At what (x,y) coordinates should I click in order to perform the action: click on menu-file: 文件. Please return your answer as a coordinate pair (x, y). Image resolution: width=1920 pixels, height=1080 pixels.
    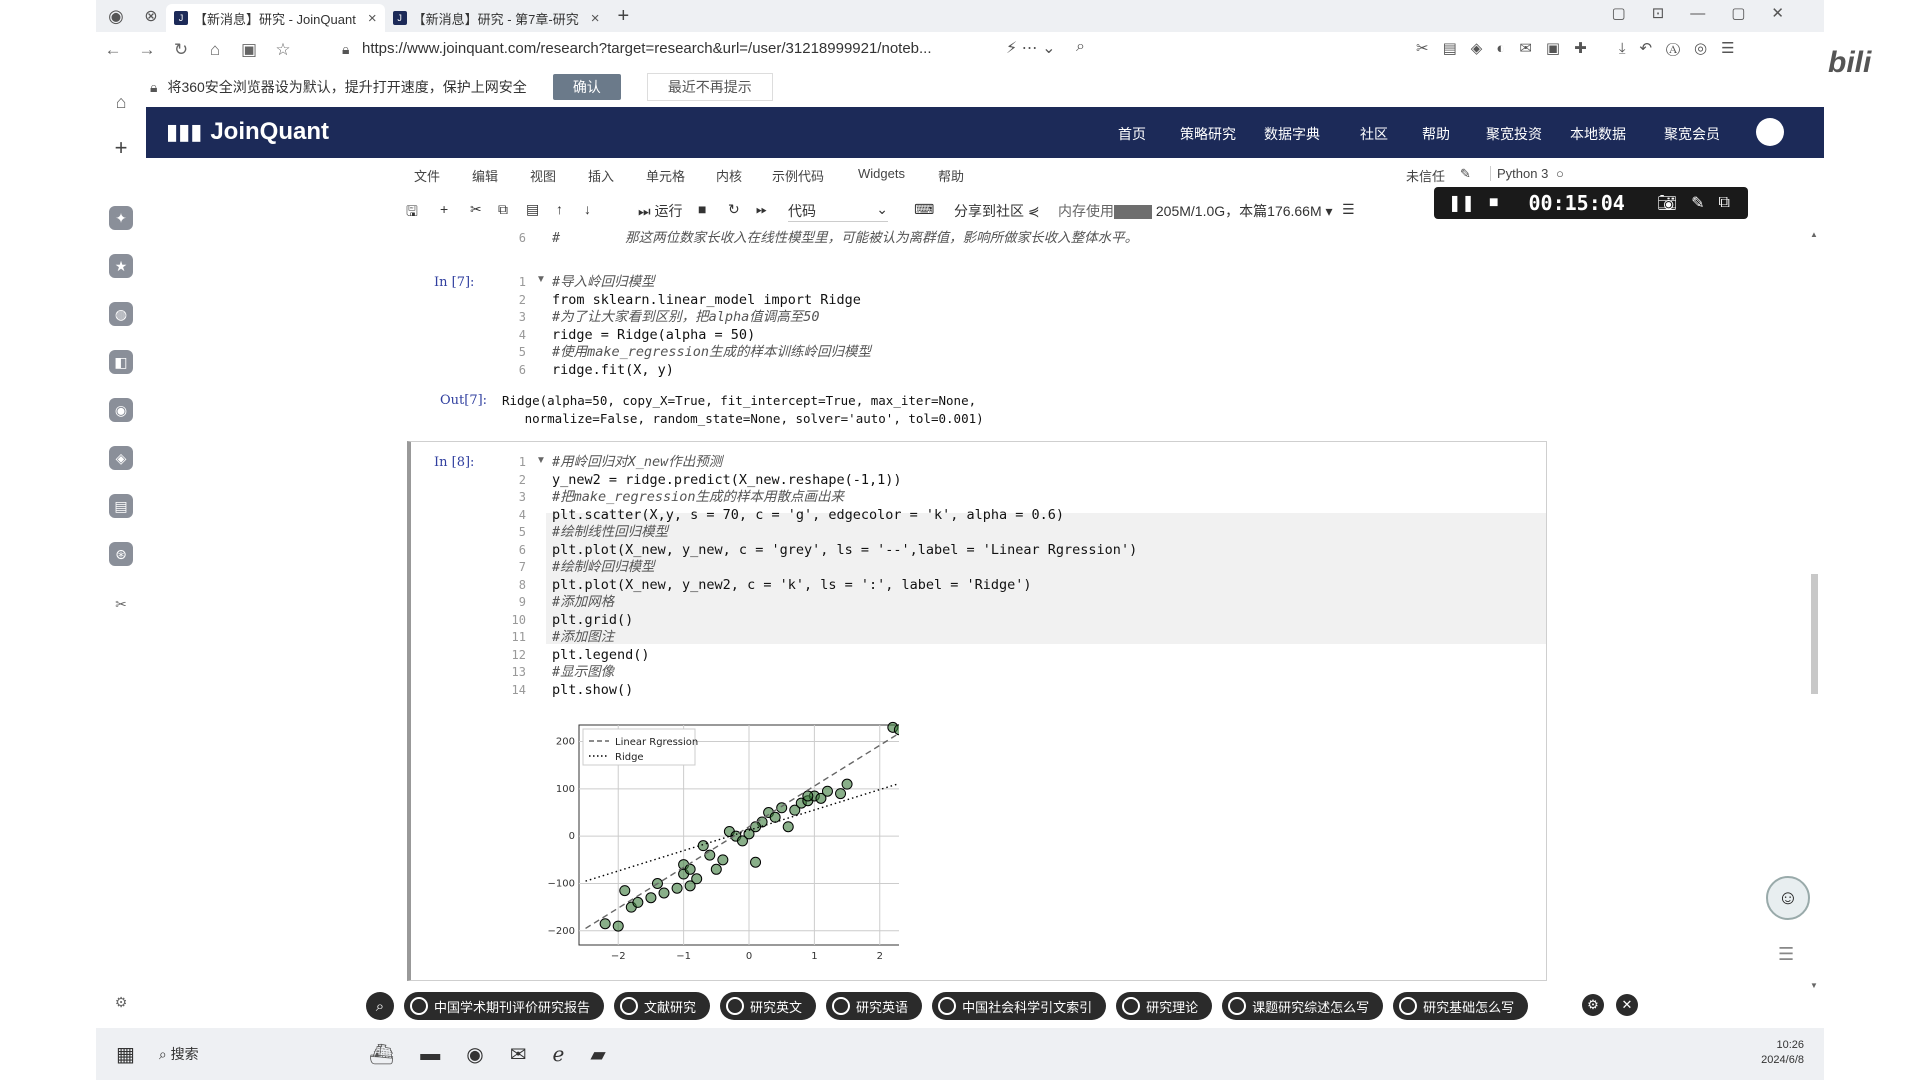
    Looking at the image, I should click on (427, 175).